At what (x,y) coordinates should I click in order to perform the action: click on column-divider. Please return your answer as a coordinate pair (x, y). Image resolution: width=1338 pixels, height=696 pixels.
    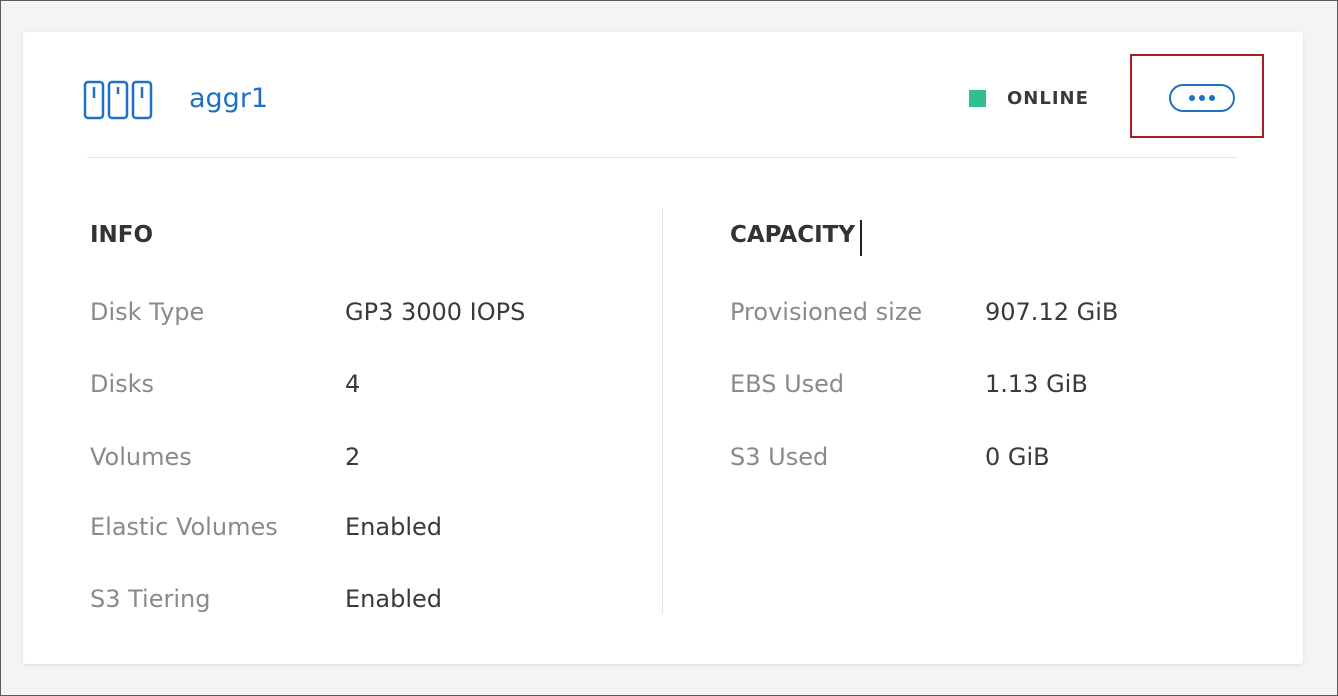
    Looking at the image, I should click on (662, 411).